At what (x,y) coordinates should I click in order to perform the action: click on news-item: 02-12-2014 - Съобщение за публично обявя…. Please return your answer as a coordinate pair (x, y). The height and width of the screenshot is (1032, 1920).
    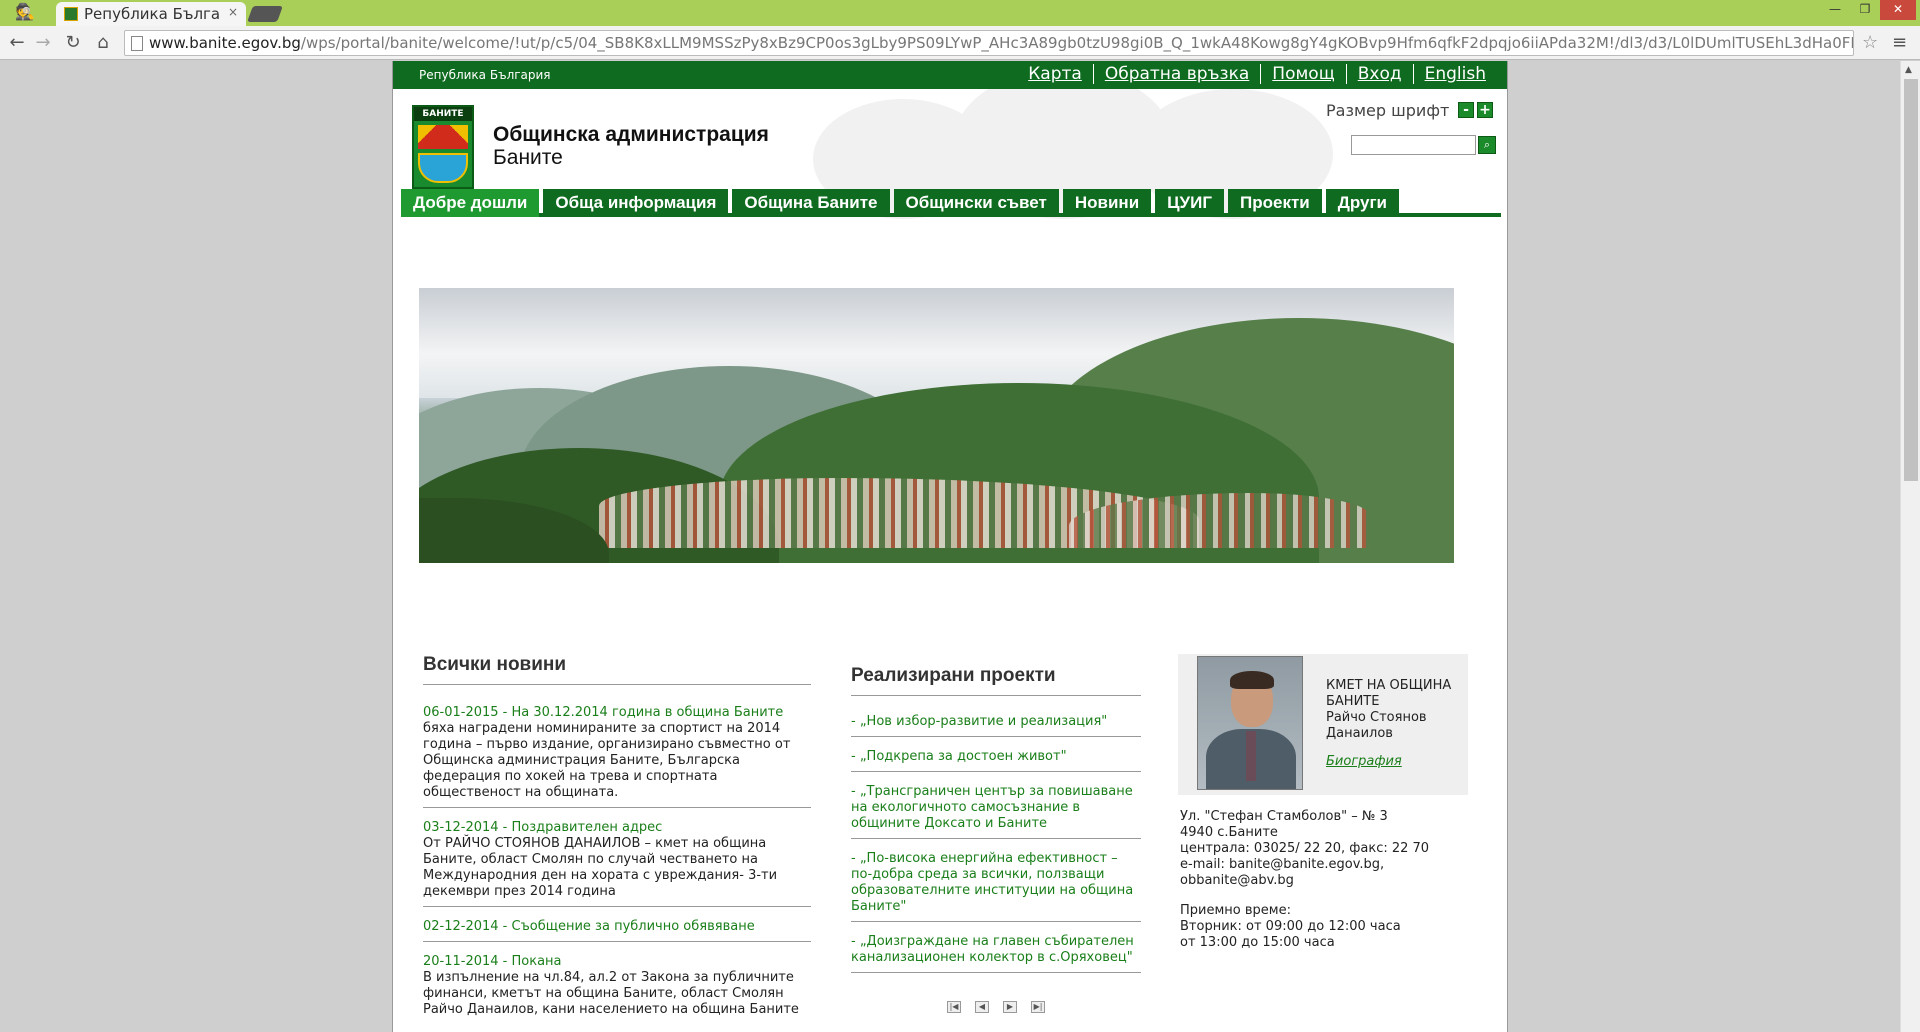
    Looking at the image, I should click on (617, 924).